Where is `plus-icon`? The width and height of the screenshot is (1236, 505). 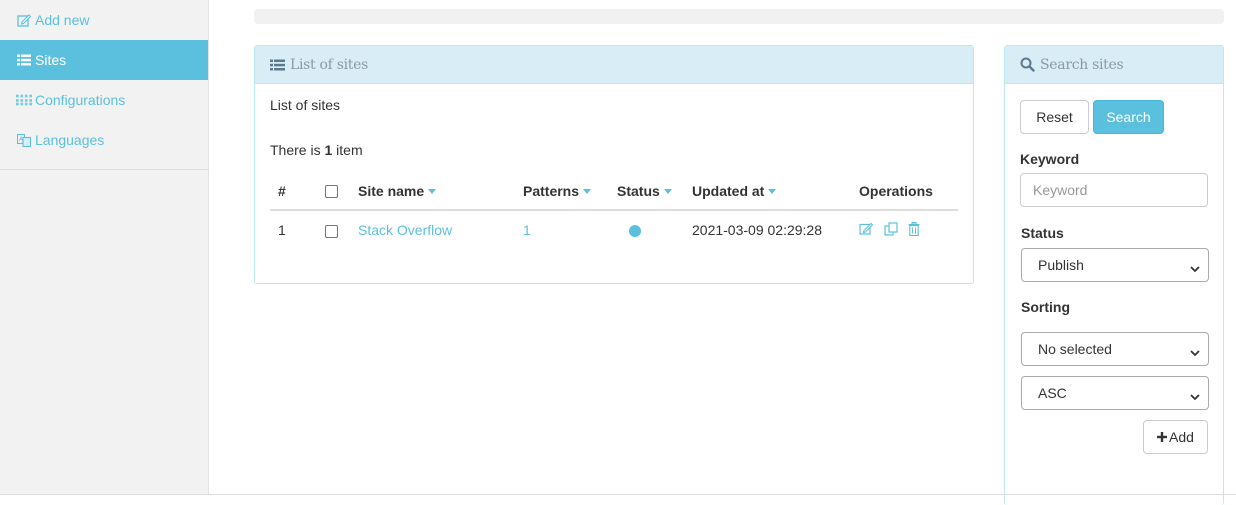
plus-icon is located at coordinates (1162, 437).